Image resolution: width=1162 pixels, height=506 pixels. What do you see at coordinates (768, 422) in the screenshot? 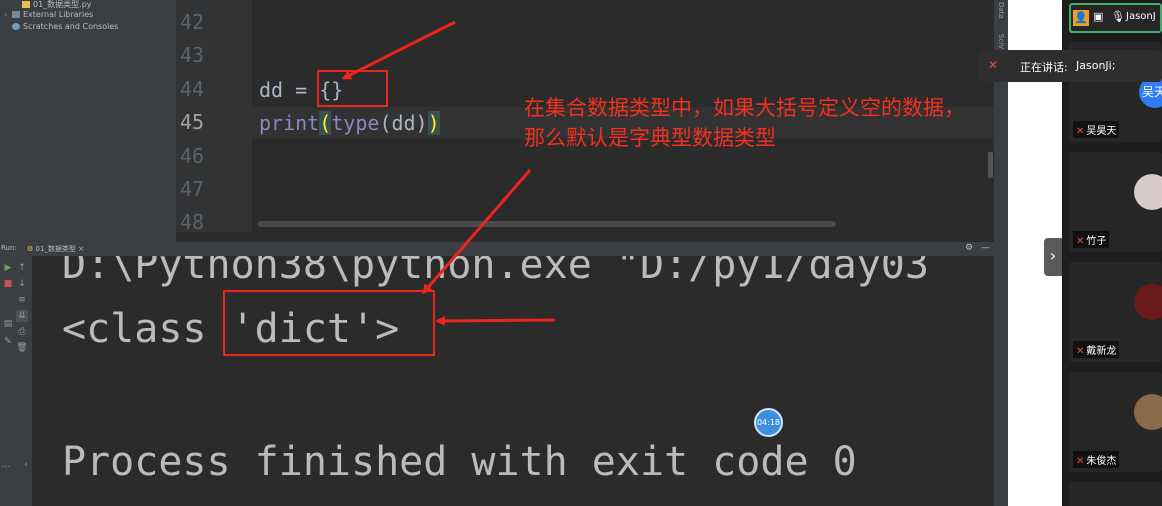
I see `time-badge: 04:18` at bounding box center [768, 422].